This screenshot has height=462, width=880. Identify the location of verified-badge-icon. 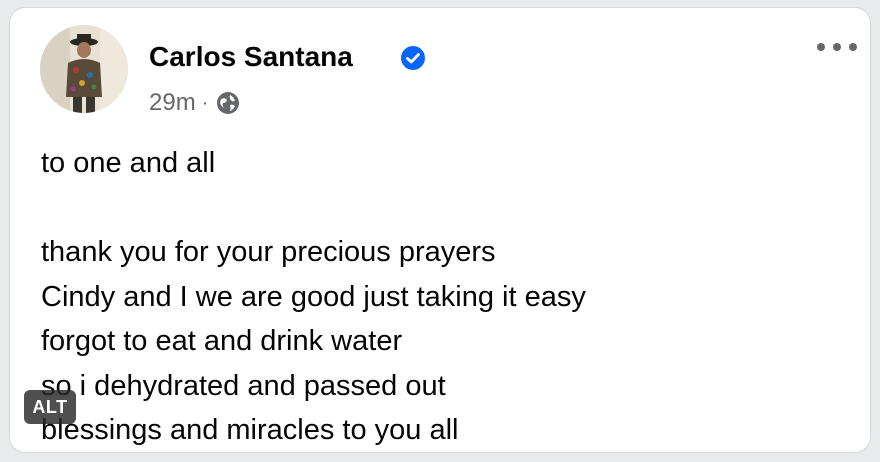
(413, 58).